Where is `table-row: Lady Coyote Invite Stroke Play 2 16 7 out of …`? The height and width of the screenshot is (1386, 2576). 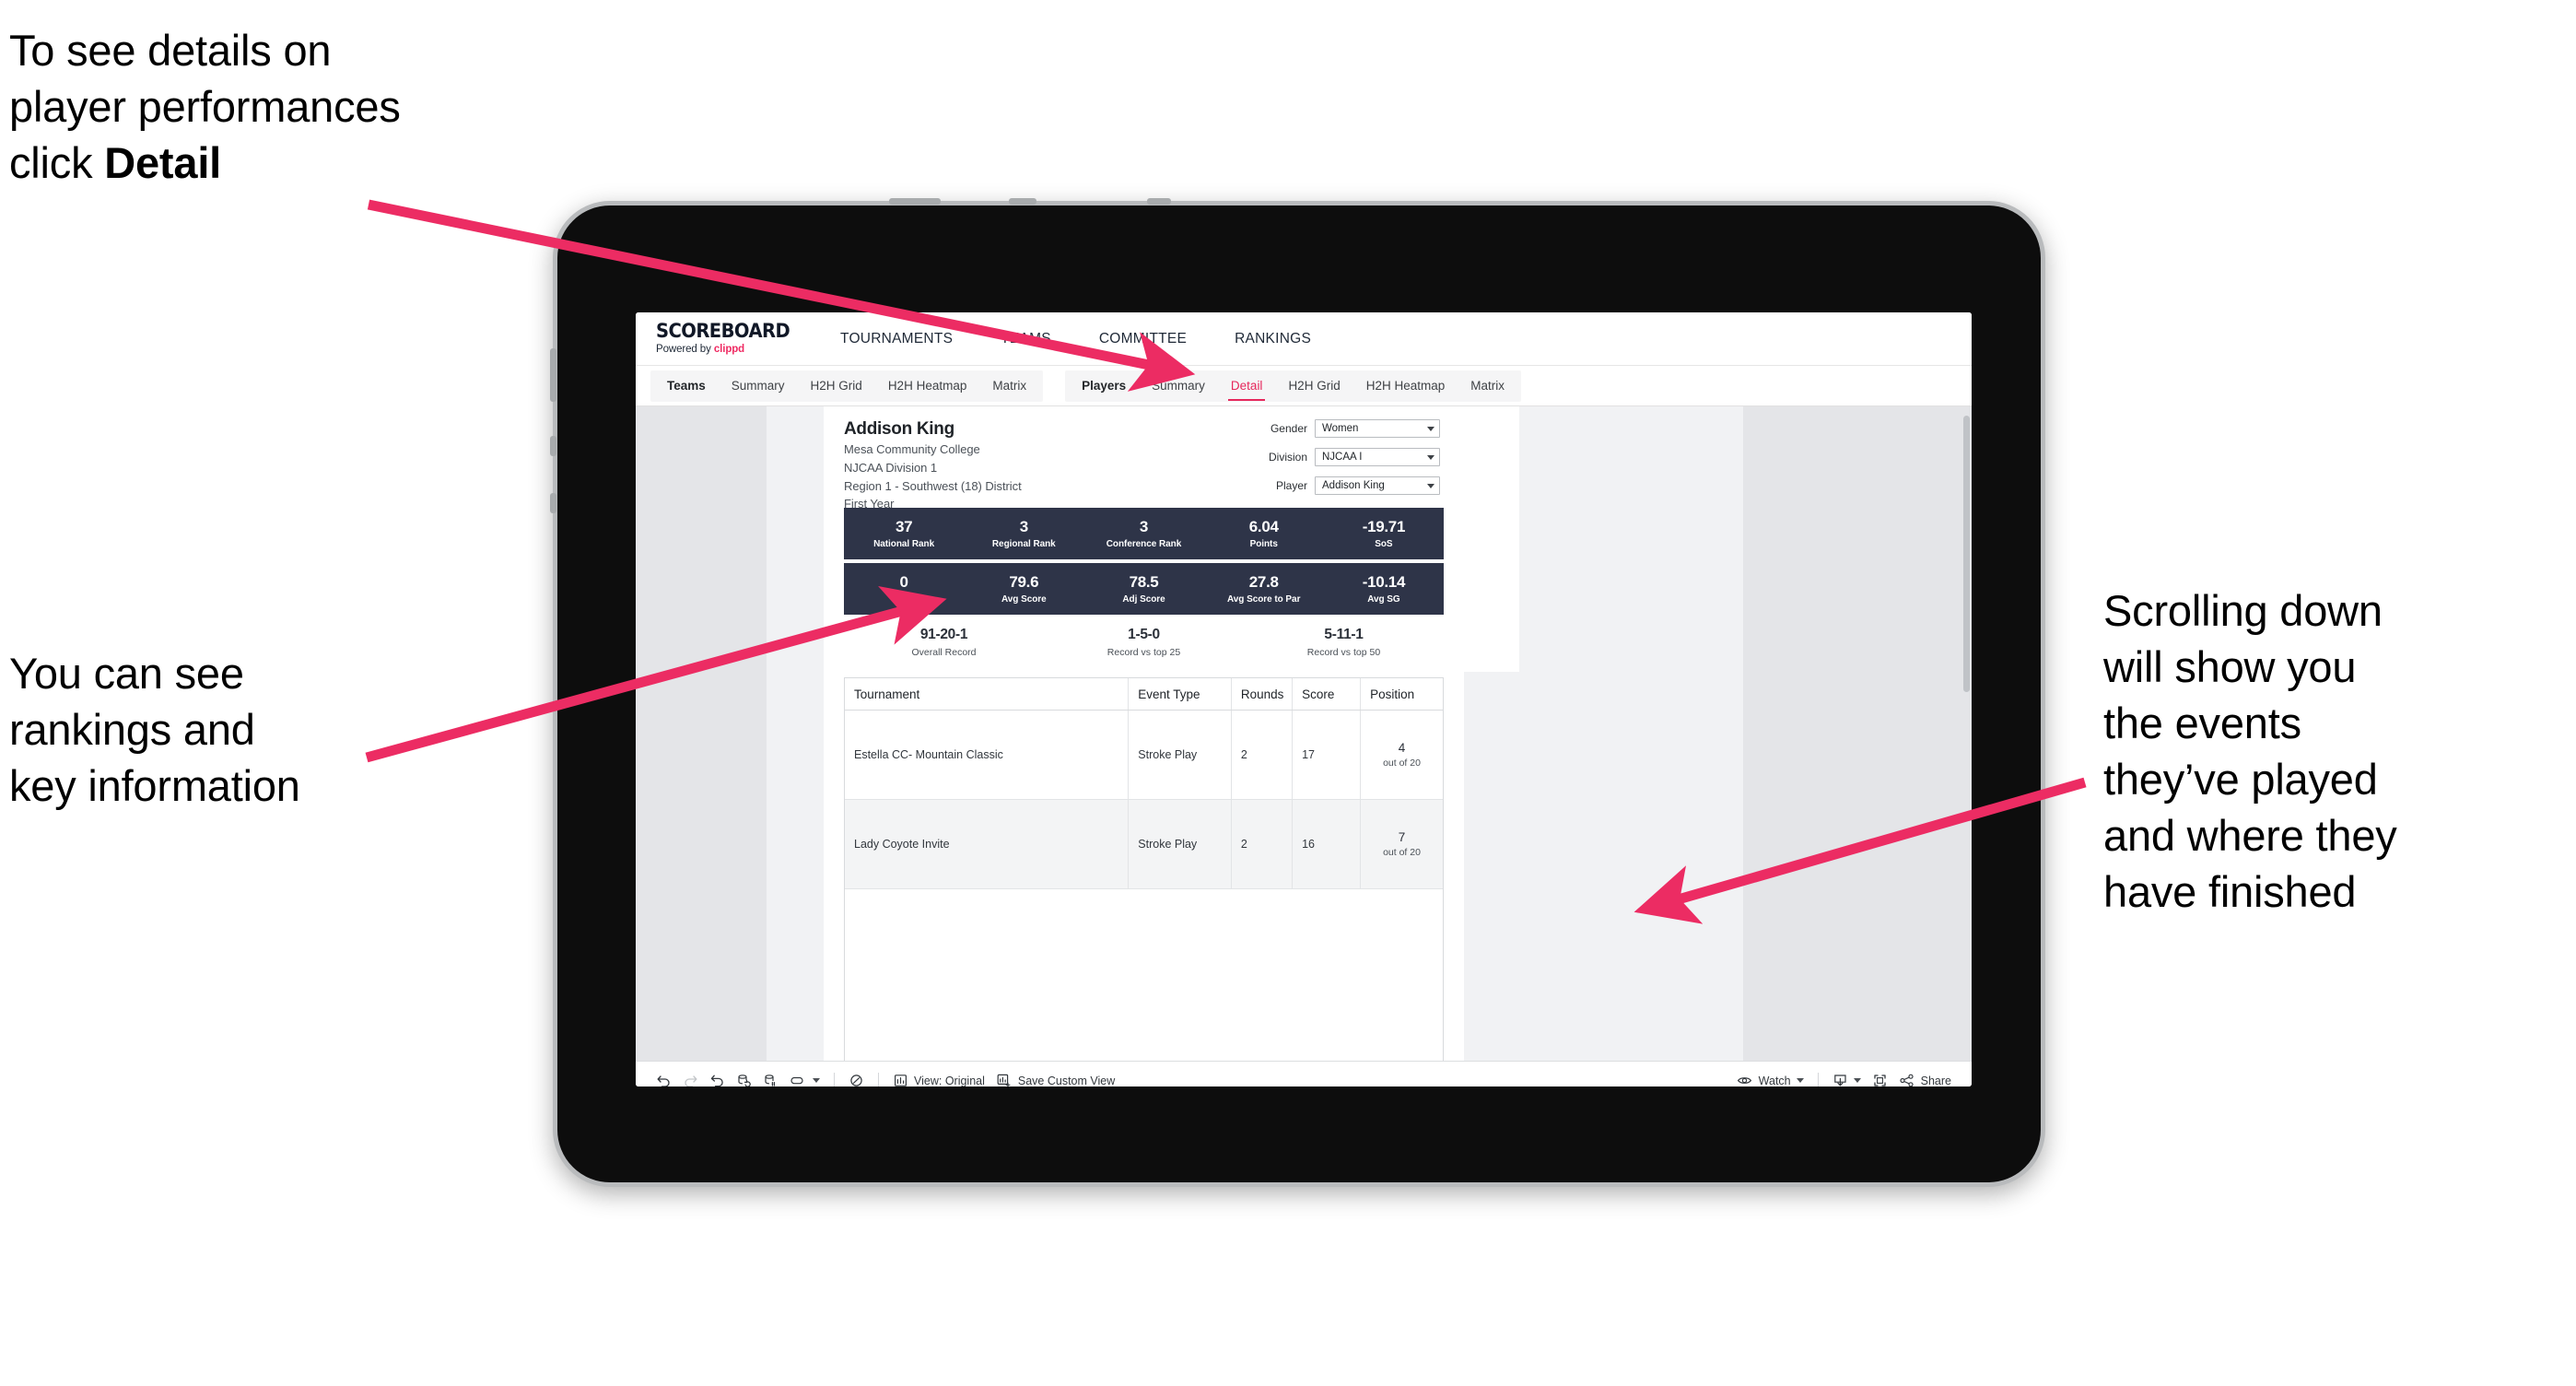
table-row: Lady Coyote Invite Stroke Play 2 16 7 out of … is located at coordinates (1144, 844).